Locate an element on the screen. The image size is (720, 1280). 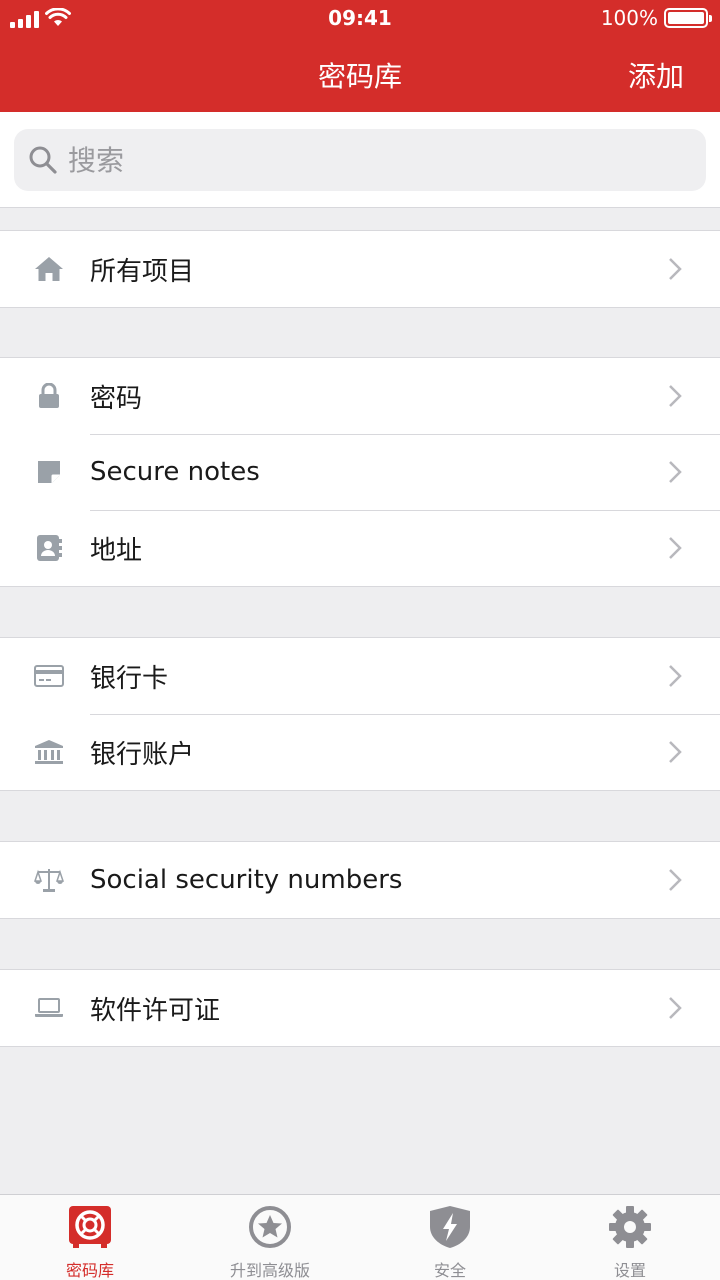
tab-settings: 设置 is located at coordinates (630, 1237).